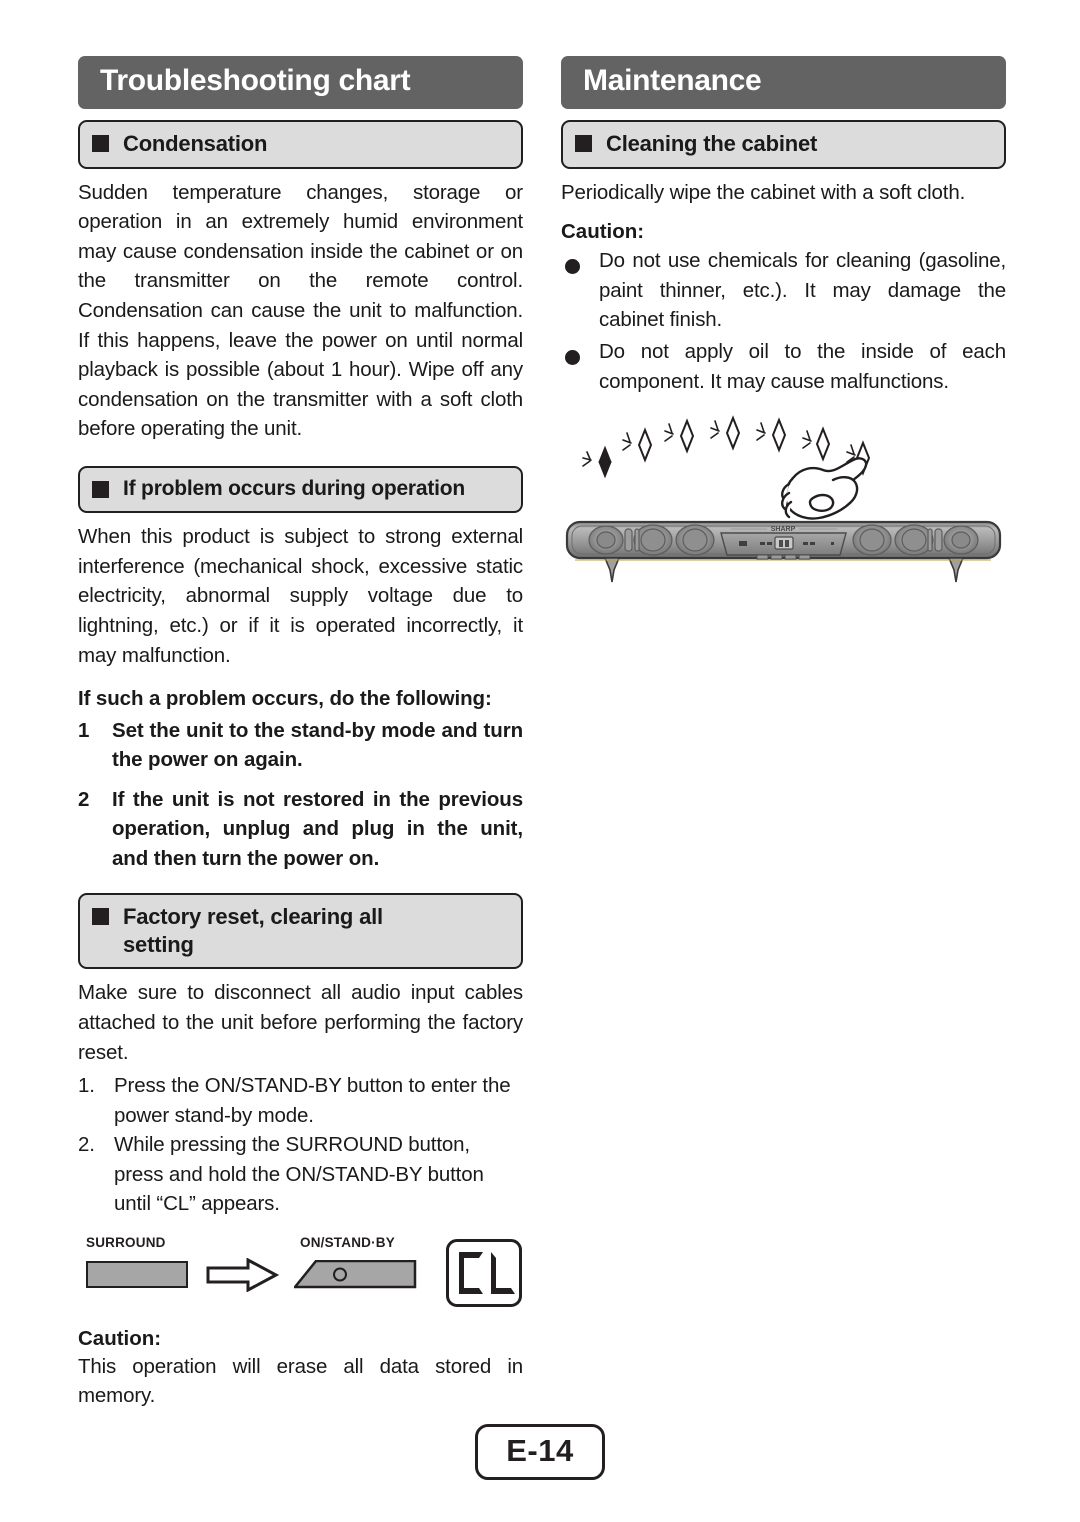 The height and width of the screenshot is (1522, 1080). What do you see at coordinates (783, 552) in the screenshot?
I see `soundbar-graphic: SHARP` at bounding box center [783, 552].